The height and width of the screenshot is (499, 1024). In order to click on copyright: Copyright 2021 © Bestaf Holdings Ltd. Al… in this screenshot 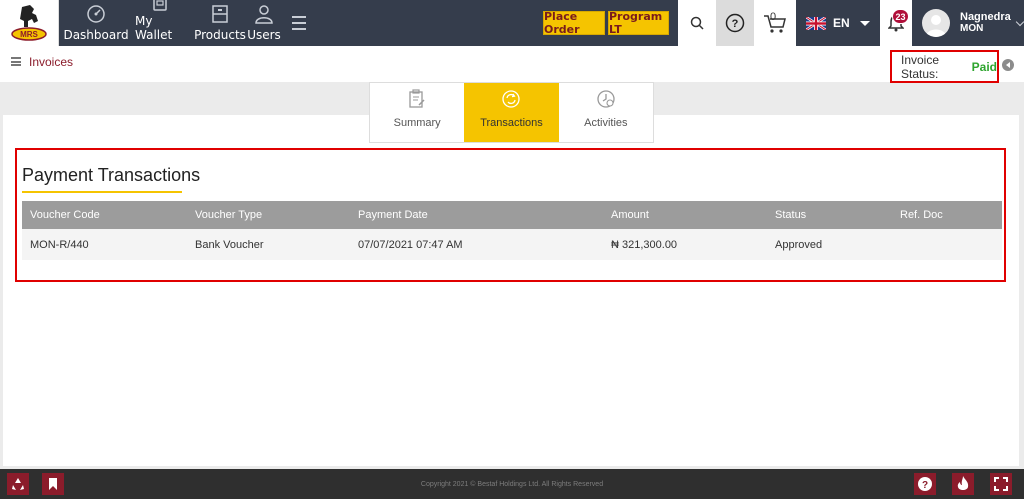, I will do `click(512, 484)`.